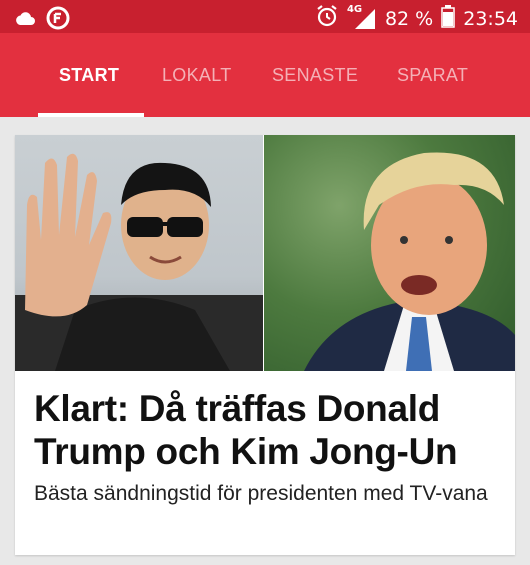 This screenshot has height=565, width=530. What do you see at coordinates (91, 115) in the screenshot?
I see `active-tab-indicator` at bounding box center [91, 115].